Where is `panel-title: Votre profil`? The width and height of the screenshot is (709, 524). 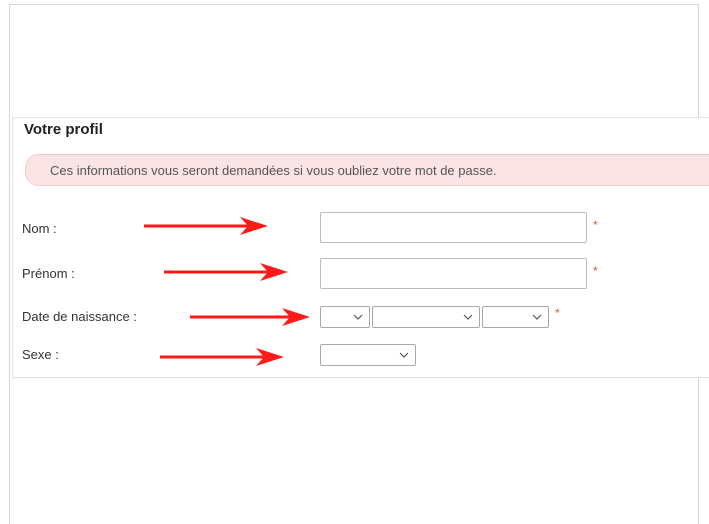
panel-title: Votre profil is located at coordinates (63, 129).